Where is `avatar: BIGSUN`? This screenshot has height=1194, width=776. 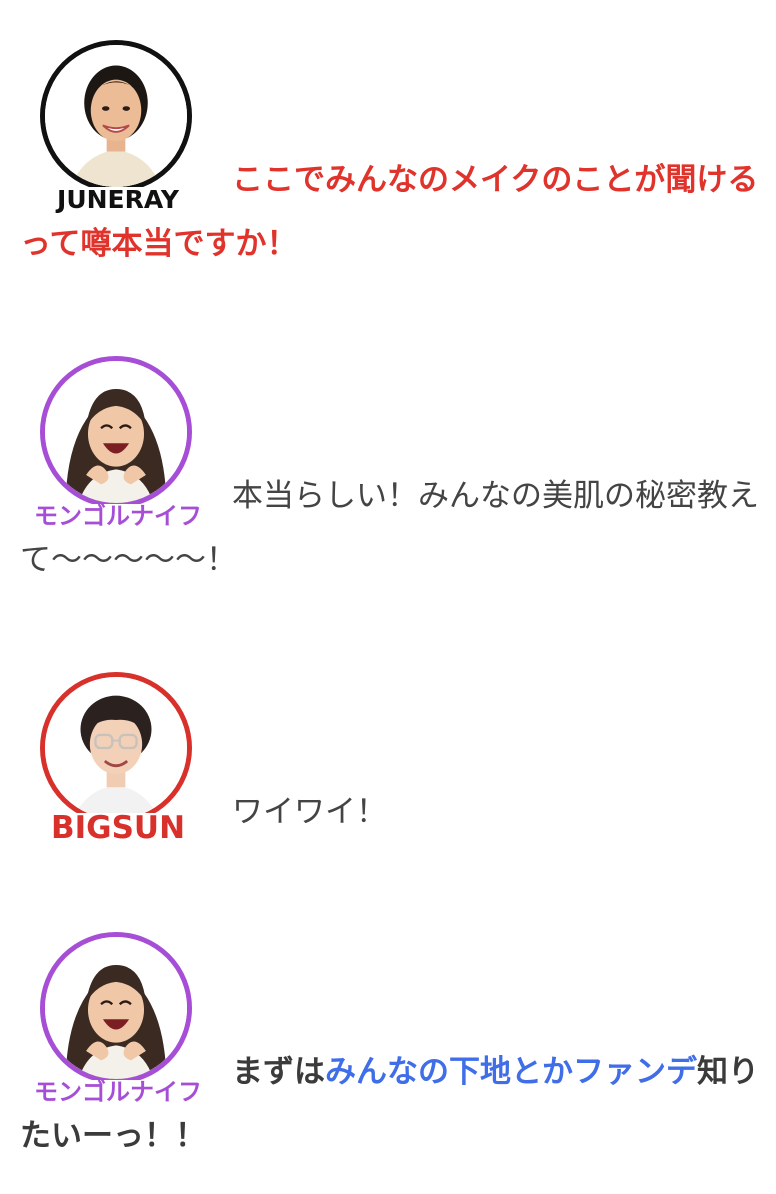
avatar: BIGSUN is located at coordinates (118, 758).